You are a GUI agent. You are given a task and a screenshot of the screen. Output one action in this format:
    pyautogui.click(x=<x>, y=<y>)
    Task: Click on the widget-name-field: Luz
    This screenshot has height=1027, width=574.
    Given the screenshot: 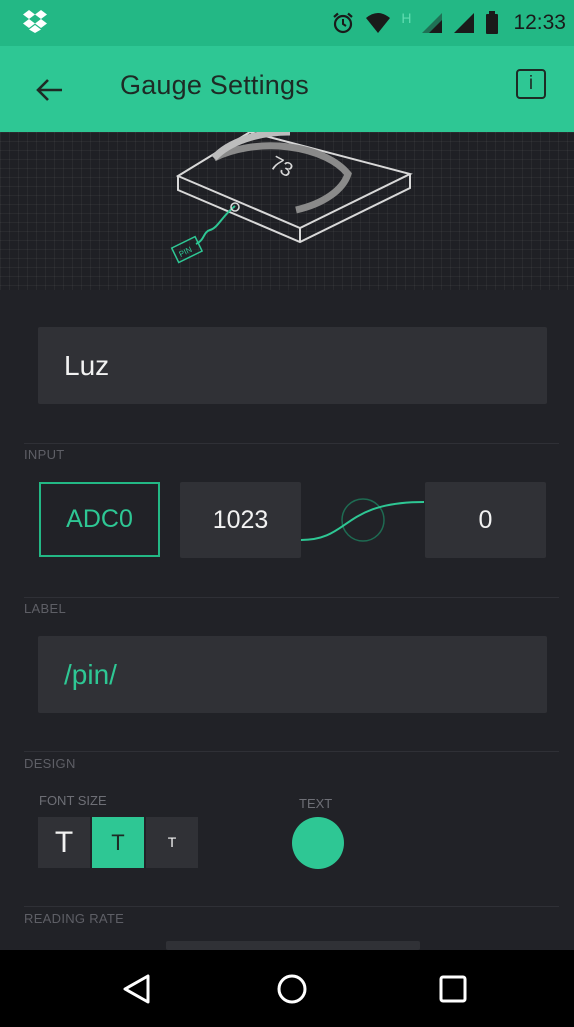 What is the action you would take?
    pyautogui.click(x=292, y=365)
    